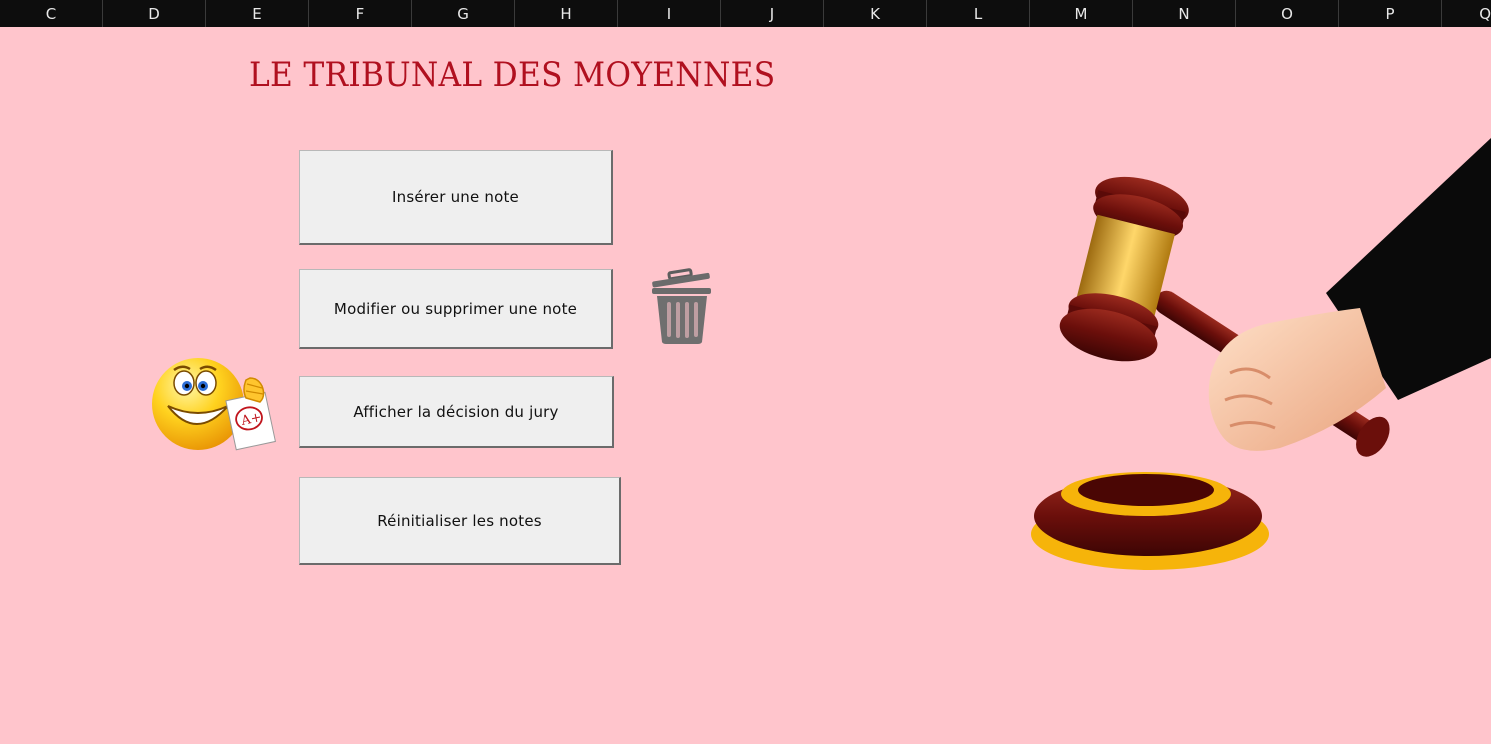 The width and height of the screenshot is (1491, 744). I want to click on column-header-p: P, so click(1390, 13).